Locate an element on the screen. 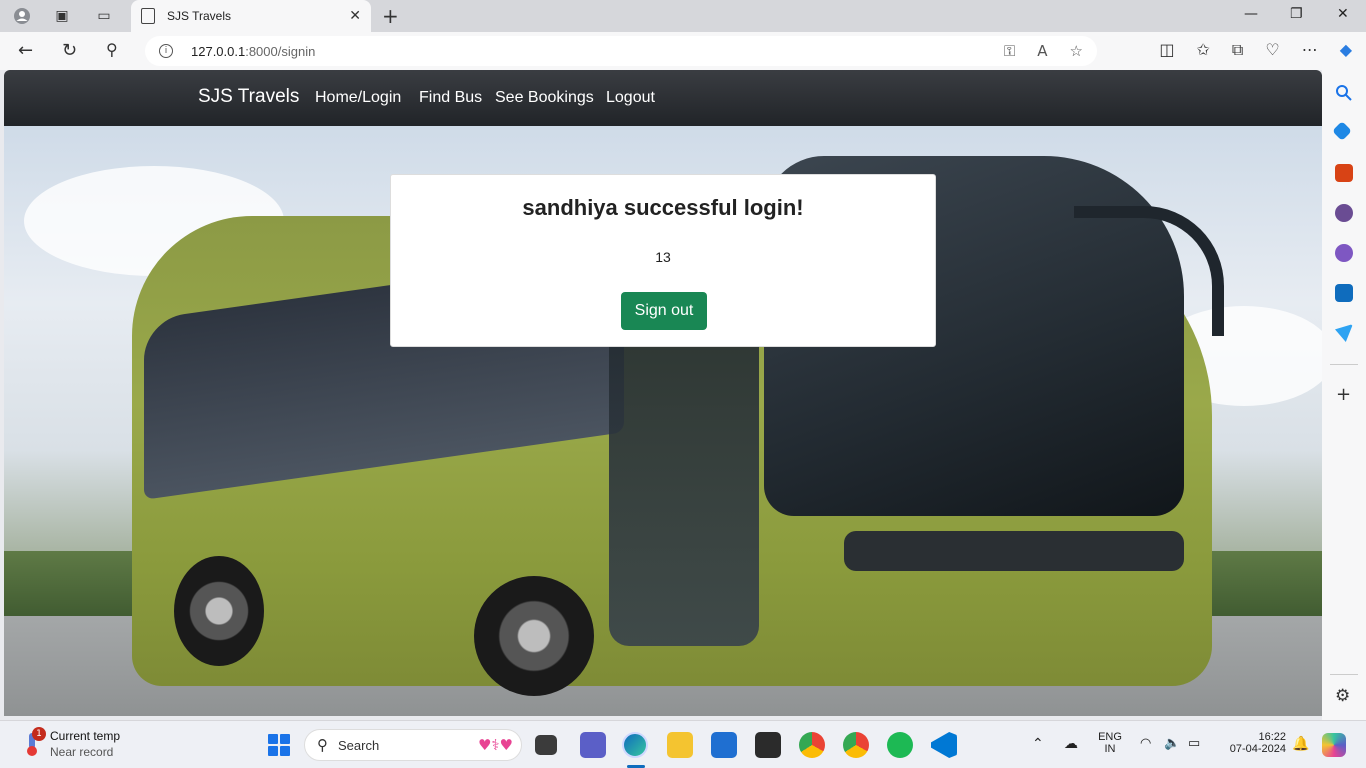 Image resolution: width=1366 pixels, height=768 pixels. search-label: Search is located at coordinates (359, 745).